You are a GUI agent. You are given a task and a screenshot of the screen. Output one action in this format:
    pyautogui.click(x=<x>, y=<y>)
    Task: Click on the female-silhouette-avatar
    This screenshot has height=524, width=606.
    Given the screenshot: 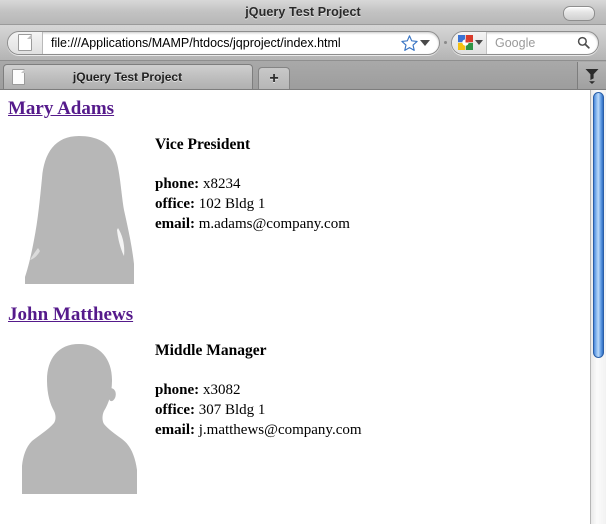 What is the action you would take?
    pyautogui.click(x=79, y=210)
    